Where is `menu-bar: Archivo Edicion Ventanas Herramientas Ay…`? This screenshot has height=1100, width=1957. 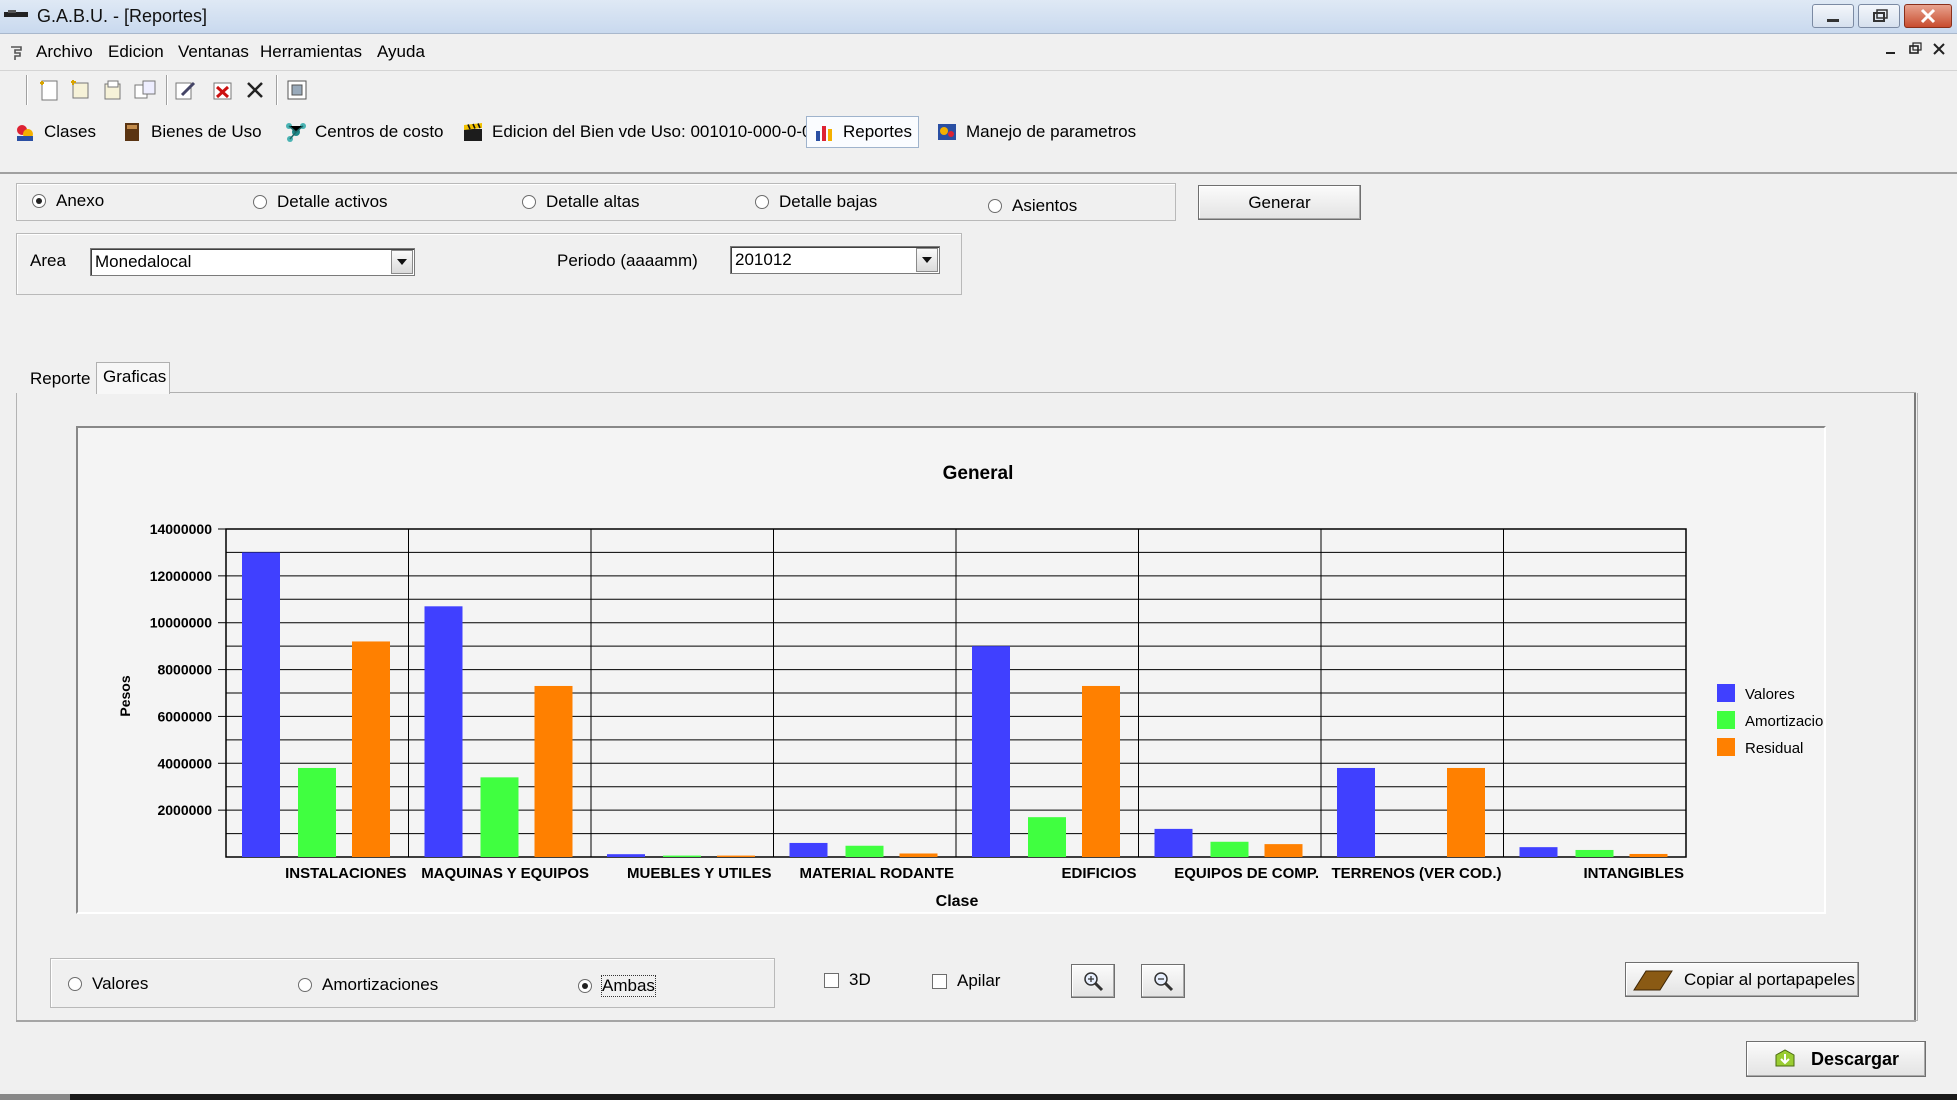 menu-bar: Archivo Edicion Ventanas Herramientas Ay… is located at coordinates (978, 52).